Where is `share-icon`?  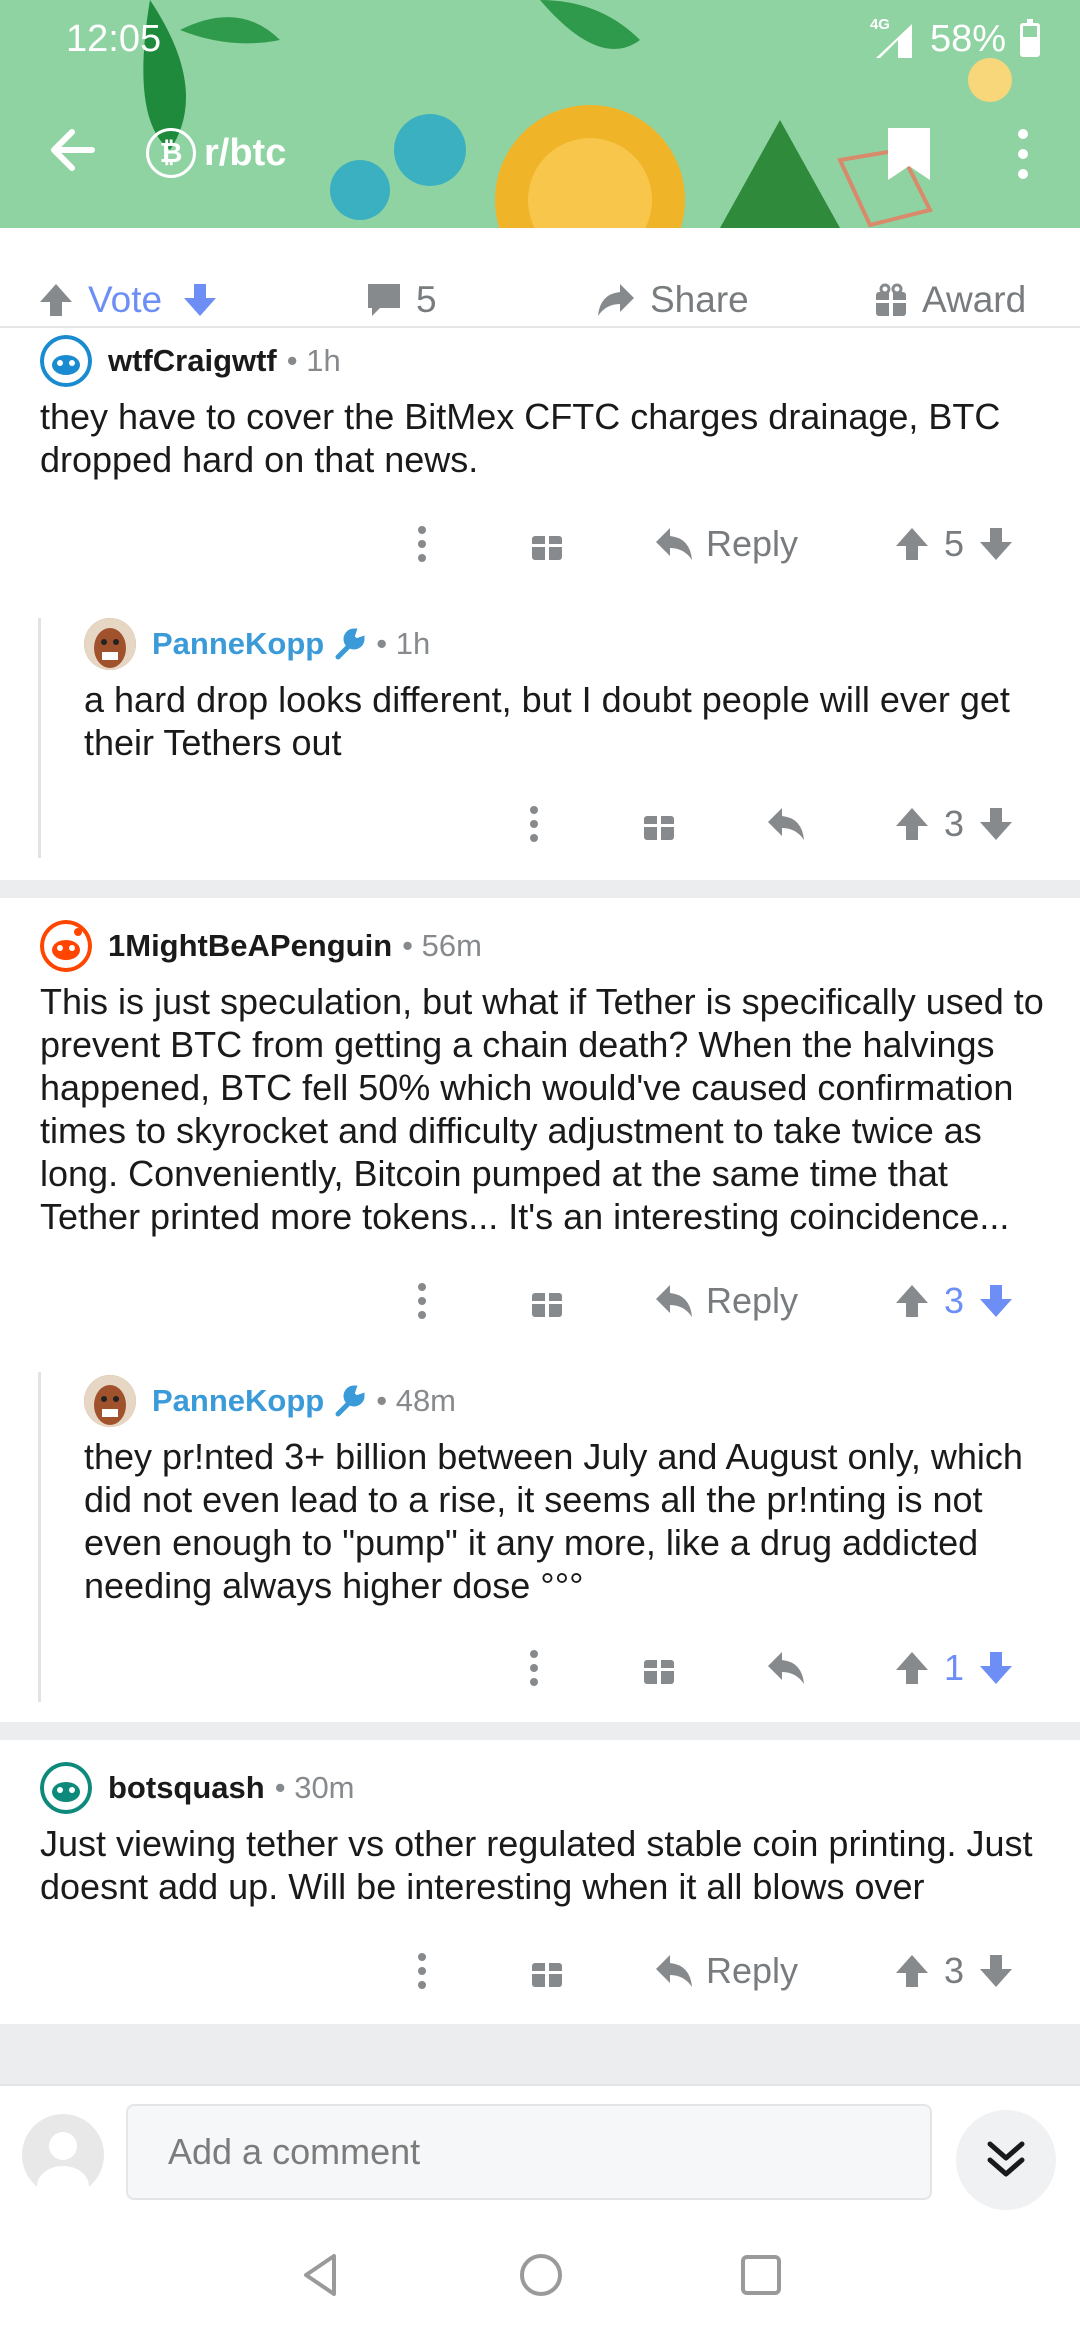
share-icon is located at coordinates (616, 300).